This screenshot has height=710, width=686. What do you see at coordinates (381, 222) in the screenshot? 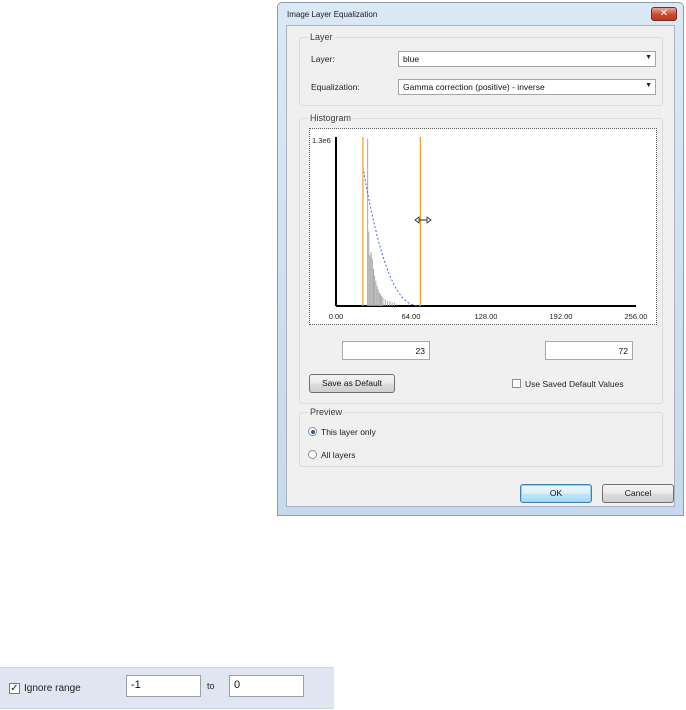
I see `histogram-bars` at bounding box center [381, 222].